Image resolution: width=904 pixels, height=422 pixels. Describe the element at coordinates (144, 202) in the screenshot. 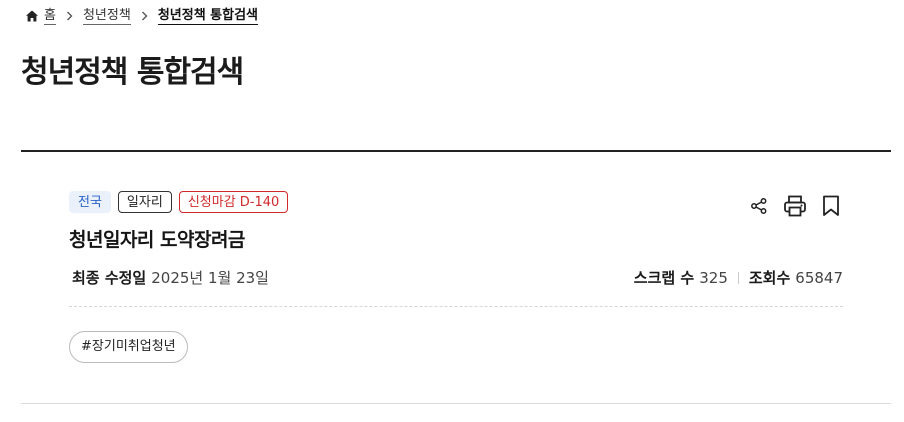

I see `category-tag: 일자리` at that location.